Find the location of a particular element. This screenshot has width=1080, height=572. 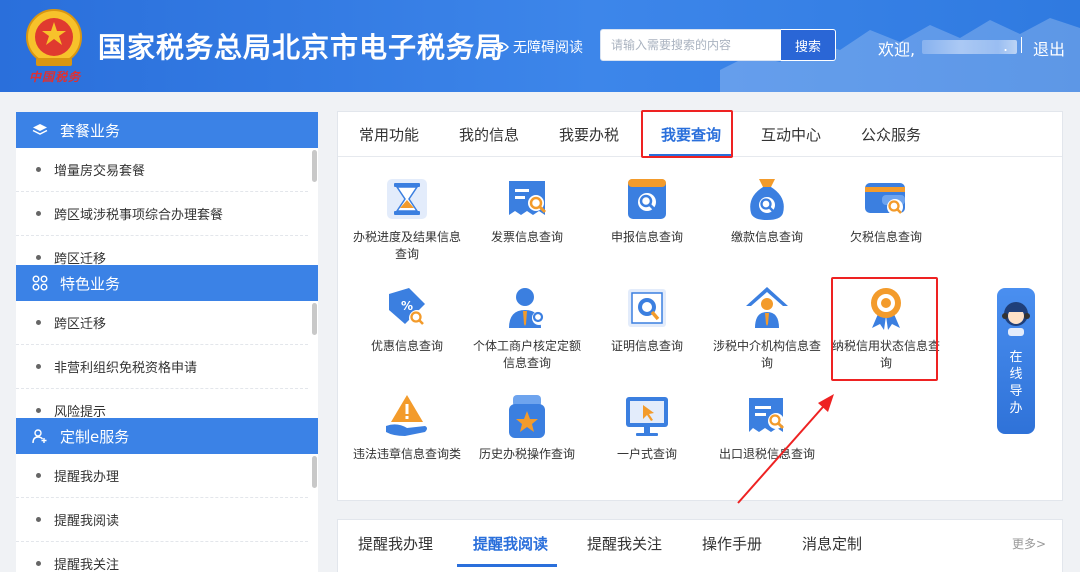

tab-file-tax: 我要办税 is located at coordinates (589, 134).